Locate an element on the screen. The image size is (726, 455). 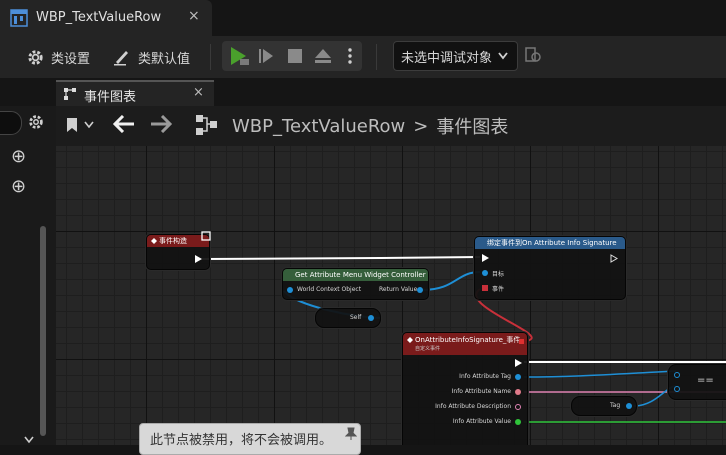
back-arrow-icon is located at coordinates (124, 124).